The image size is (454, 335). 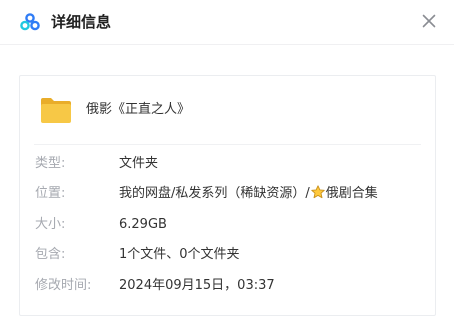 What do you see at coordinates (81, 22) in the screenshot?
I see `dialog-title: 详细信息` at bounding box center [81, 22].